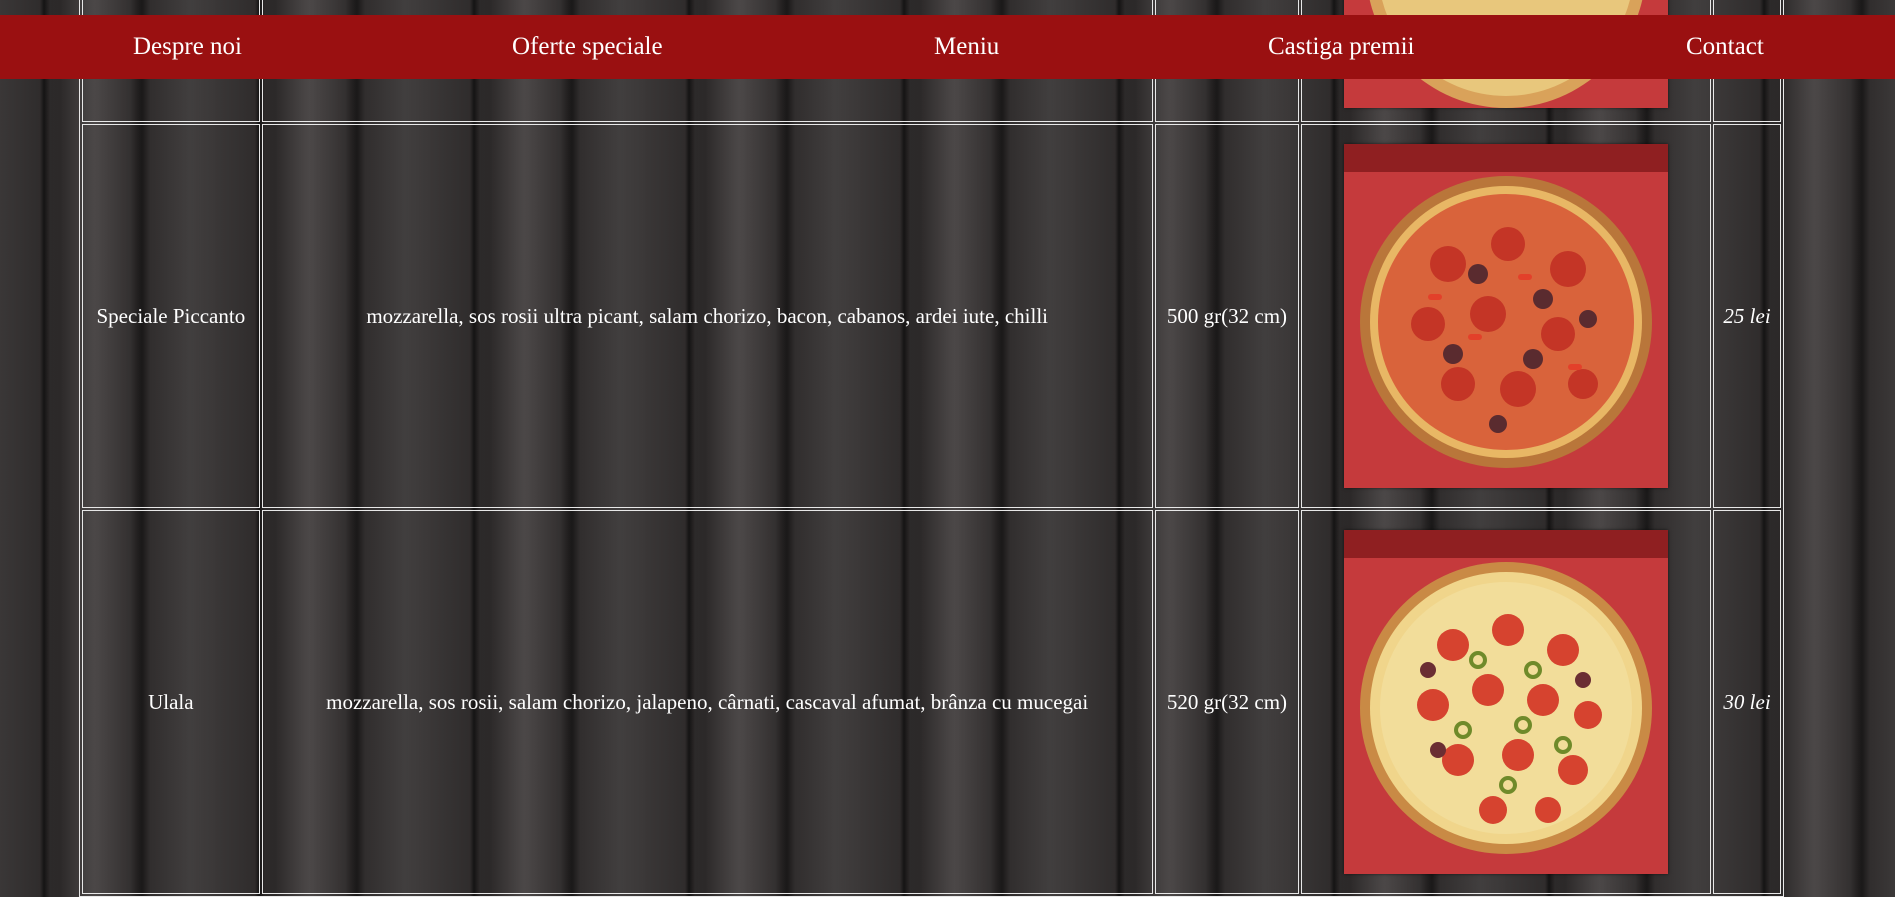 Image resolution: width=1895 pixels, height=897 pixels. I want to click on pizza-price: 30 lei, so click(1747, 702).